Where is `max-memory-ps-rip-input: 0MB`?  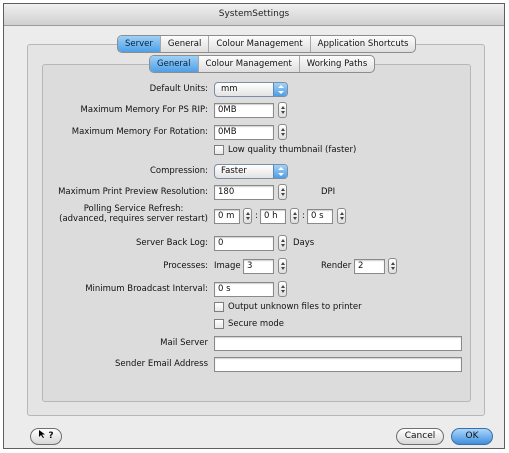
max-memory-ps-rip-input: 0MB is located at coordinates (244, 110).